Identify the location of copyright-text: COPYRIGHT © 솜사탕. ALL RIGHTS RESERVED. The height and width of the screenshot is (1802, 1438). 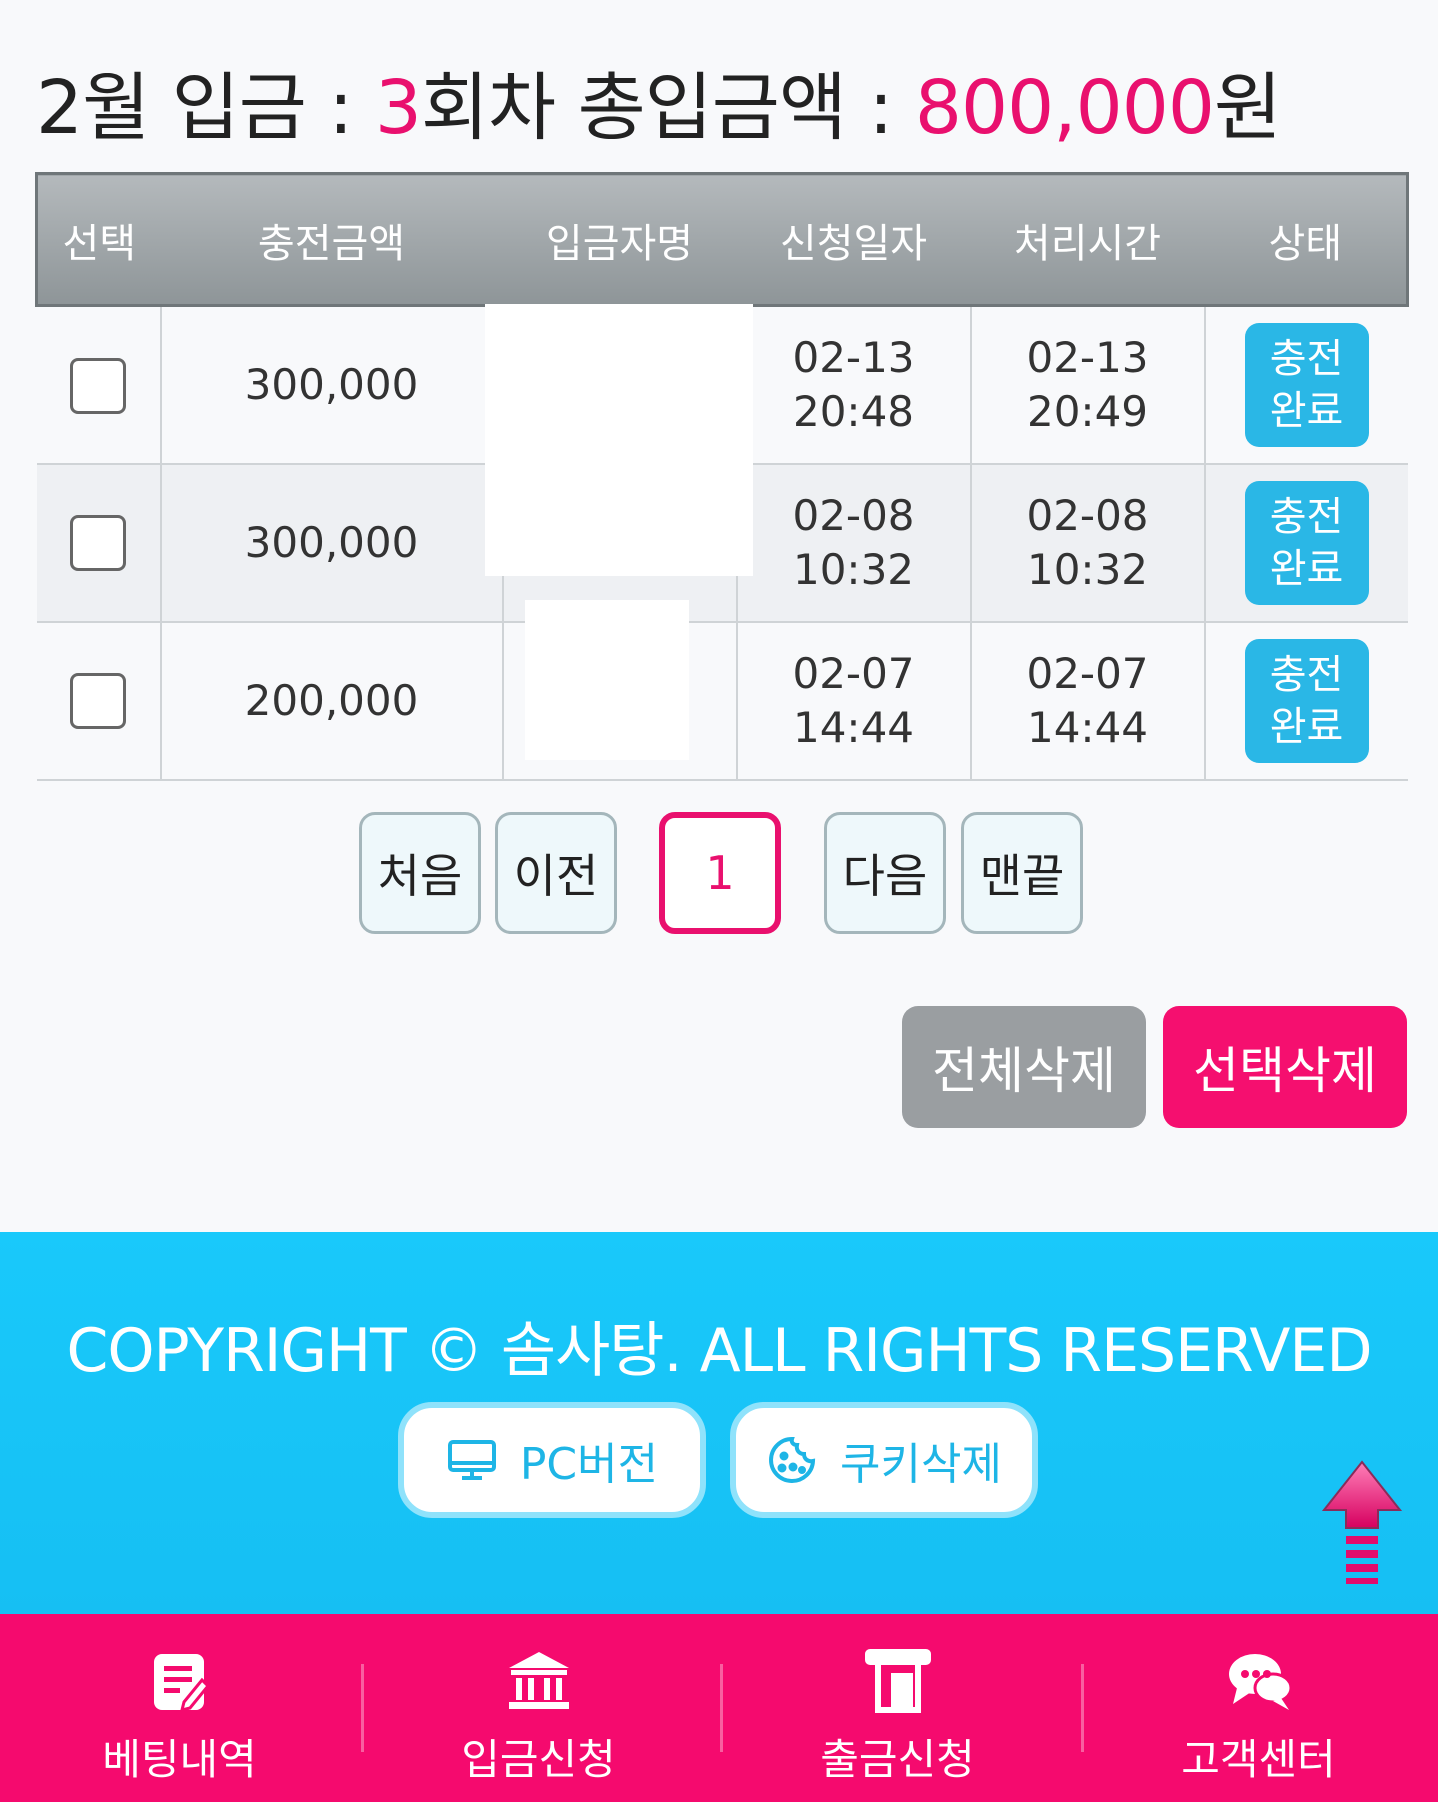
(719, 1351).